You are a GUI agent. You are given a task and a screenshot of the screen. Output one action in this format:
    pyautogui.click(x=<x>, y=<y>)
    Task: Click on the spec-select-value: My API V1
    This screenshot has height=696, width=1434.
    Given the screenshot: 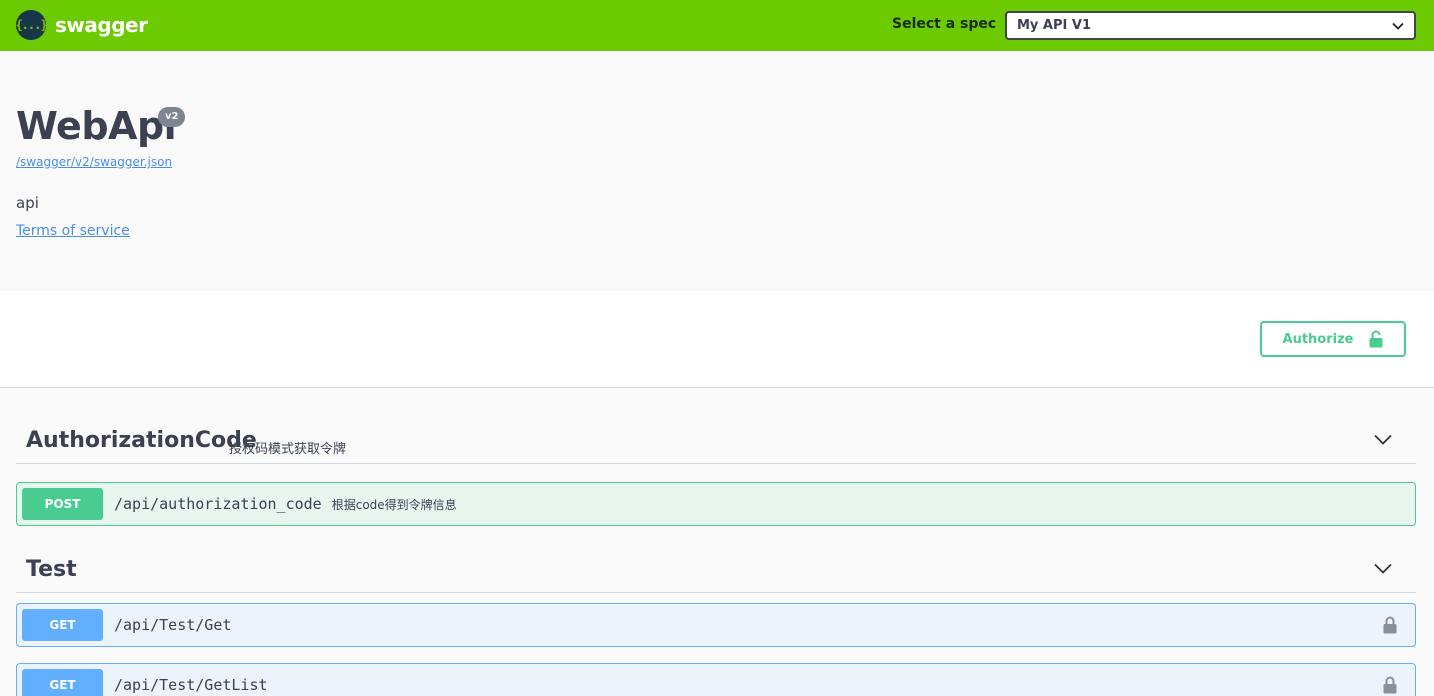 What is the action you would take?
    pyautogui.click(x=1054, y=25)
    